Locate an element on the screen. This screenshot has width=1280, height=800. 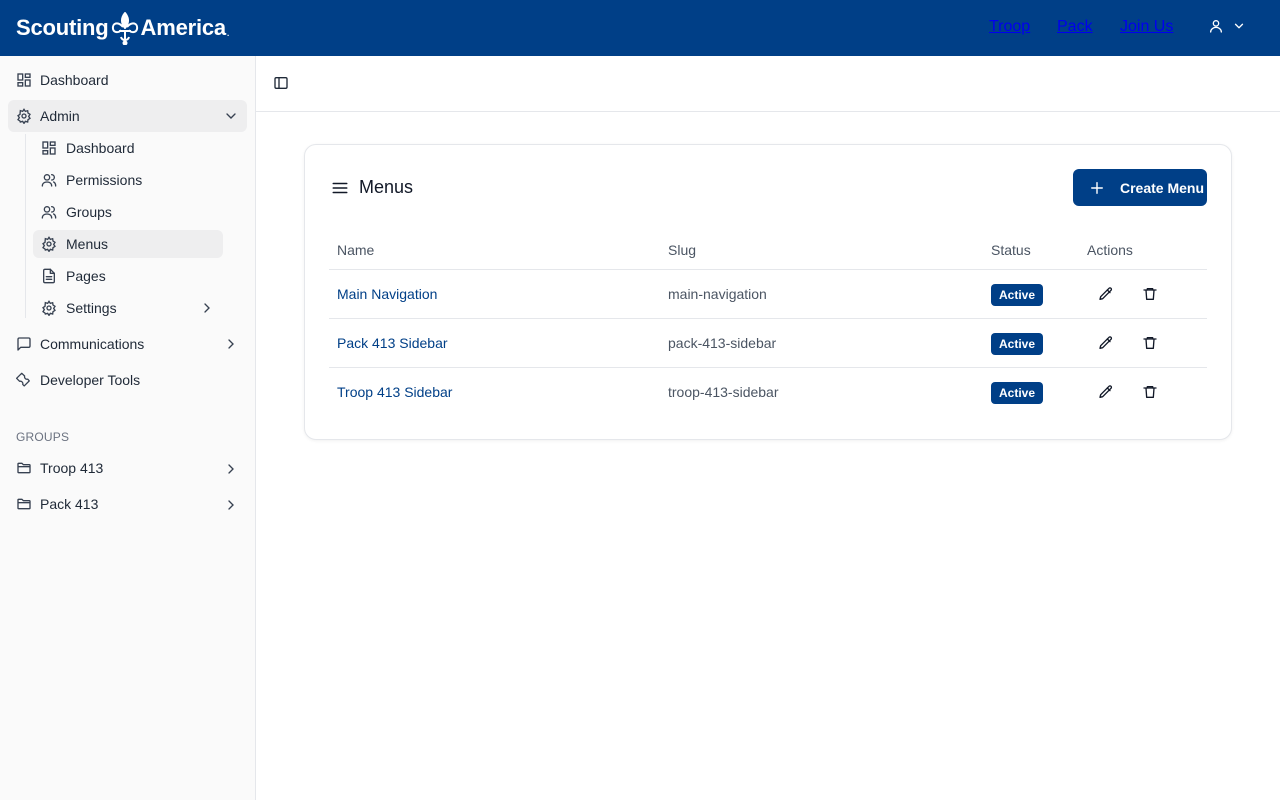
sidebar-item-label: Developer Tools is located at coordinates (90, 380).